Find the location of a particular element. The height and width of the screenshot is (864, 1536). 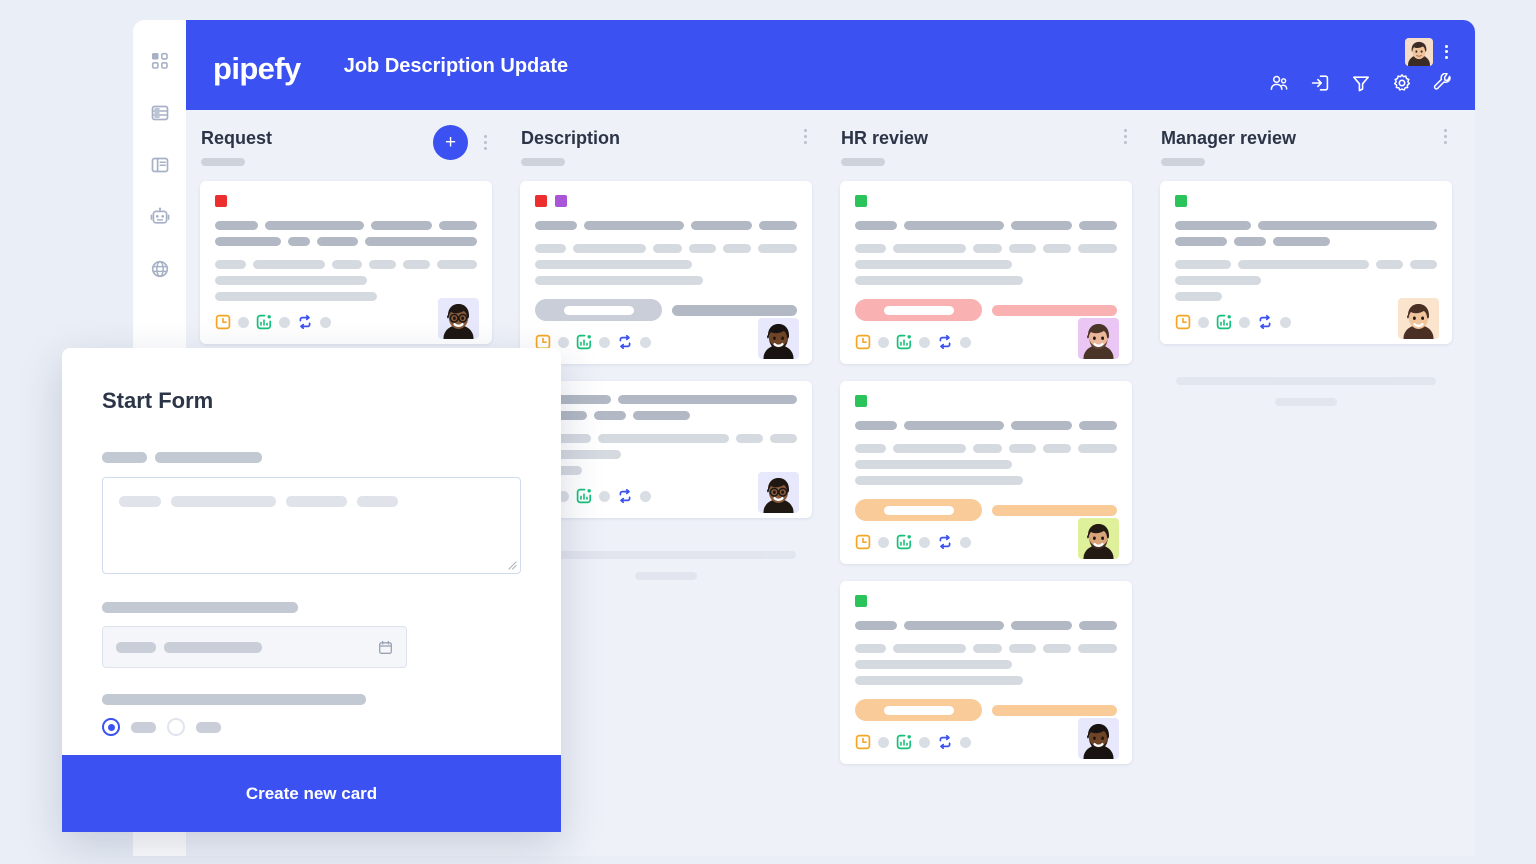

gear-icon is located at coordinates (1402, 83).